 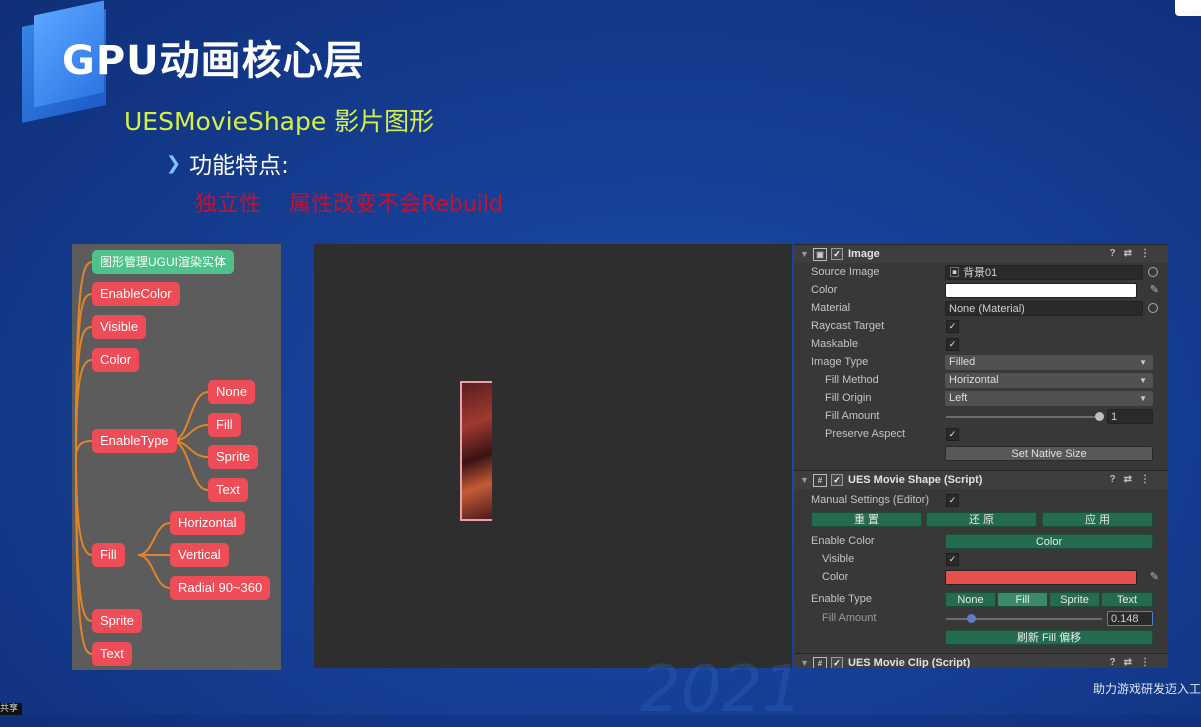 I want to click on image-color-label: Color, so click(x=824, y=290).